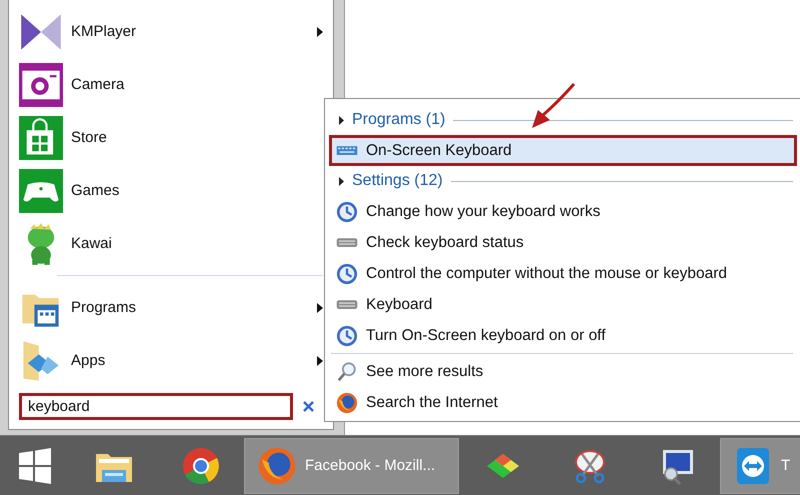 Image resolution: width=800 pixels, height=495 pixels. I want to click on gamepad-icon, so click(41, 190).